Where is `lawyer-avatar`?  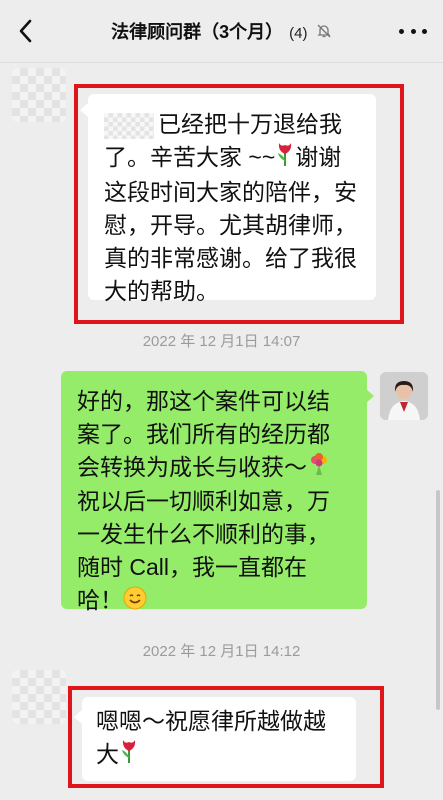
lawyer-avatar is located at coordinates (404, 396).